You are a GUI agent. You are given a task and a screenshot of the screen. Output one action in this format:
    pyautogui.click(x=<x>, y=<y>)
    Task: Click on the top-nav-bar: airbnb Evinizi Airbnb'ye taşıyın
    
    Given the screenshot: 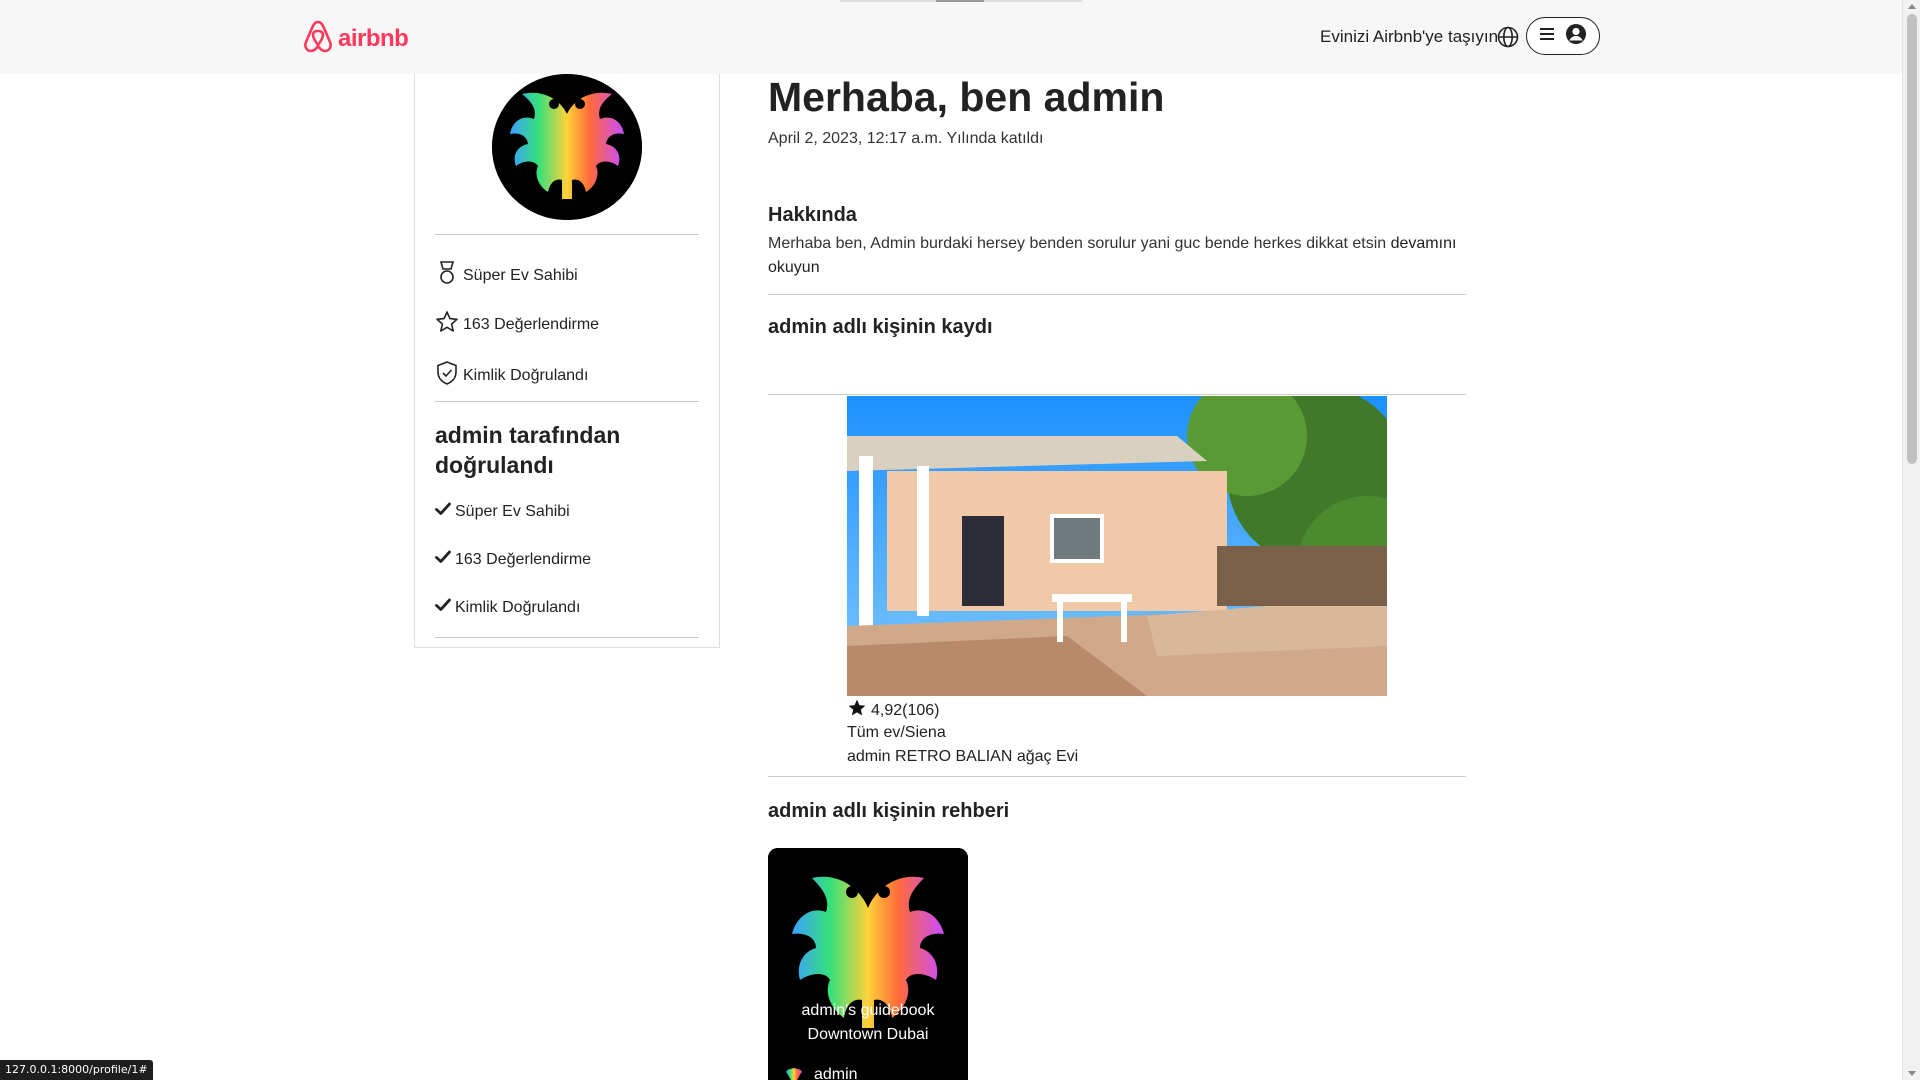 What is the action you would take?
    pyautogui.click(x=951, y=37)
    